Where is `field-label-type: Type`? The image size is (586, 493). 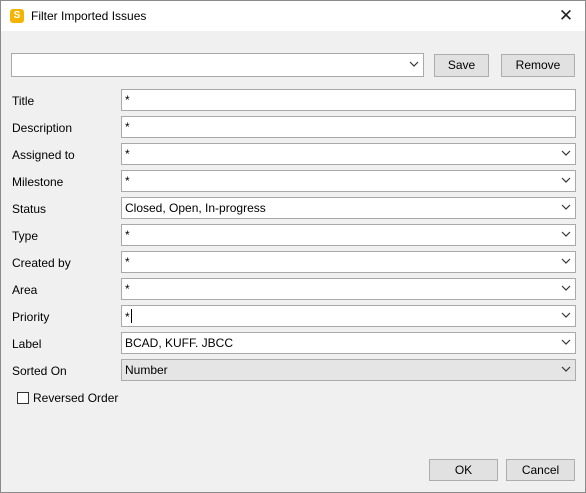 field-label-type: Type is located at coordinates (25, 236).